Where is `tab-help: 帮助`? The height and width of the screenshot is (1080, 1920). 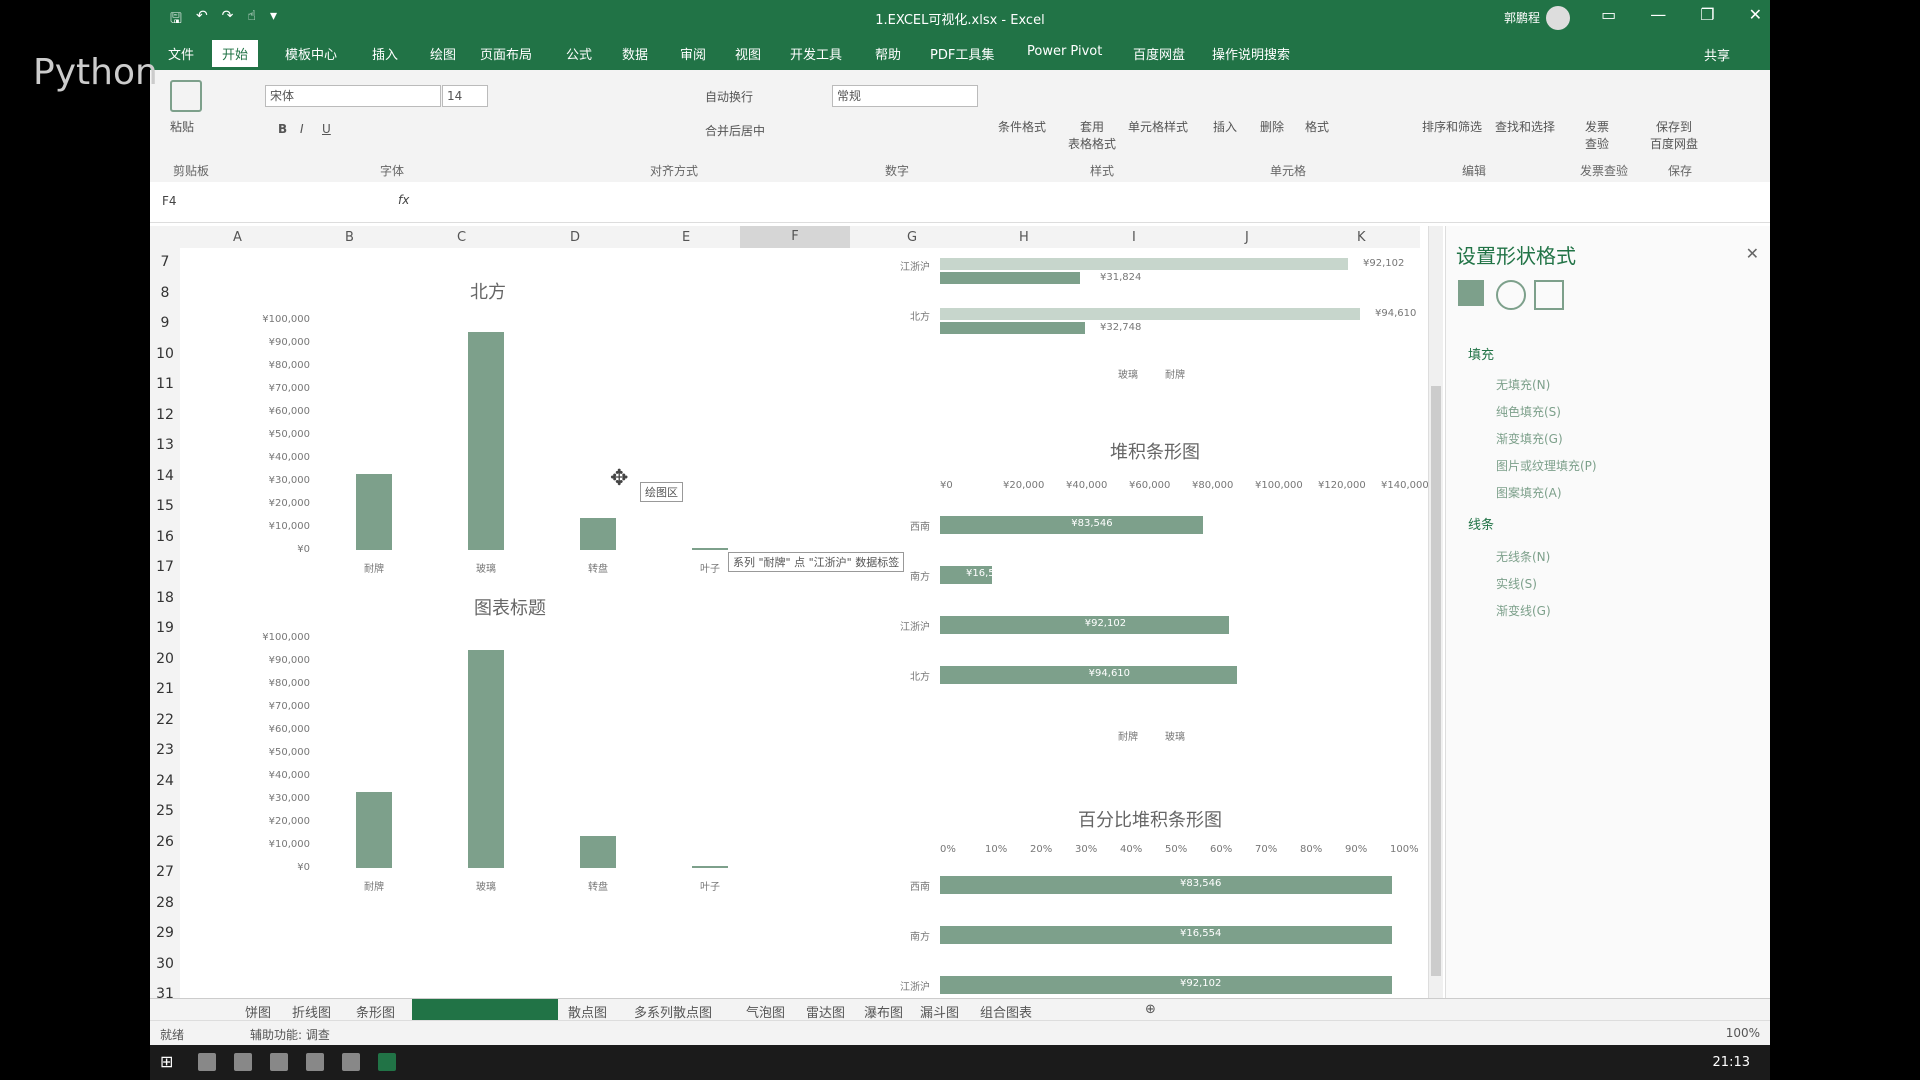 tab-help: 帮助 is located at coordinates (888, 53).